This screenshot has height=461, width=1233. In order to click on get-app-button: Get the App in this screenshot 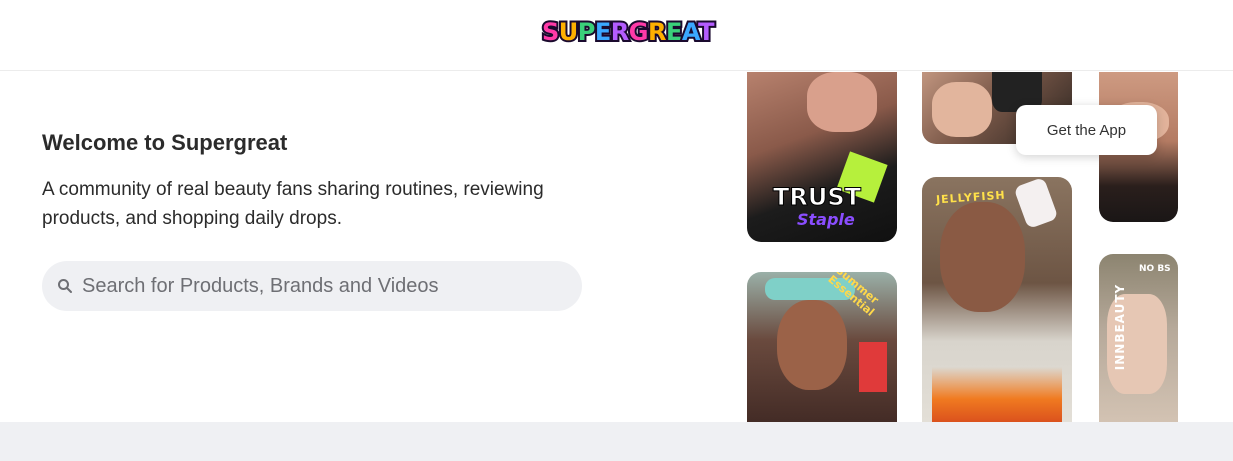, I will do `click(1086, 130)`.